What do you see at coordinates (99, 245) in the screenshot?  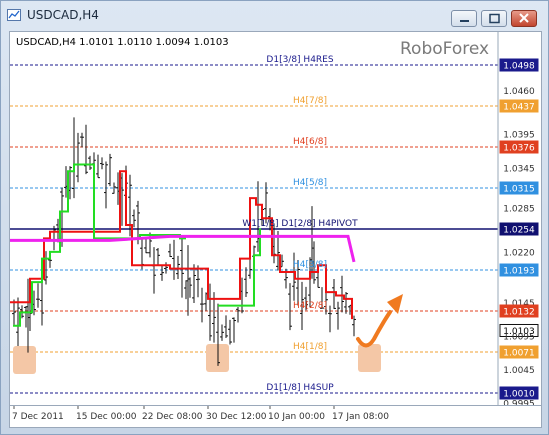 I see `support-step-line` at bounding box center [99, 245].